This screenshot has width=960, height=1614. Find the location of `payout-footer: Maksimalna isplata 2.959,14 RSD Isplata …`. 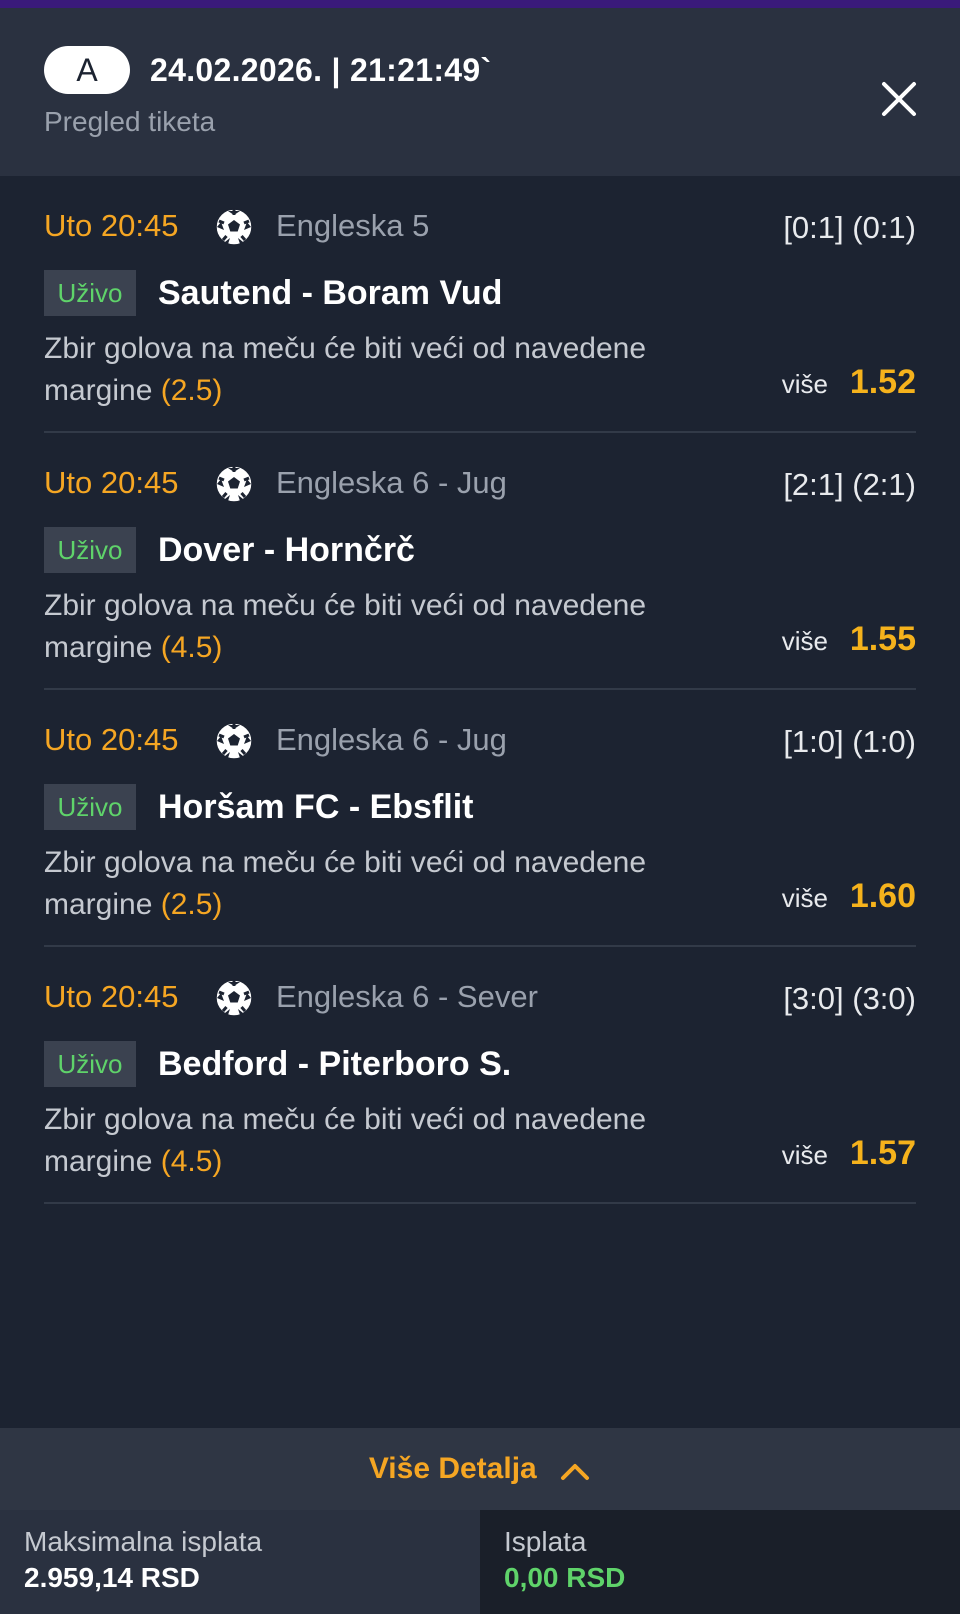

payout-footer: Maksimalna isplata 2.959,14 RSD Isplata … is located at coordinates (480, 1562).